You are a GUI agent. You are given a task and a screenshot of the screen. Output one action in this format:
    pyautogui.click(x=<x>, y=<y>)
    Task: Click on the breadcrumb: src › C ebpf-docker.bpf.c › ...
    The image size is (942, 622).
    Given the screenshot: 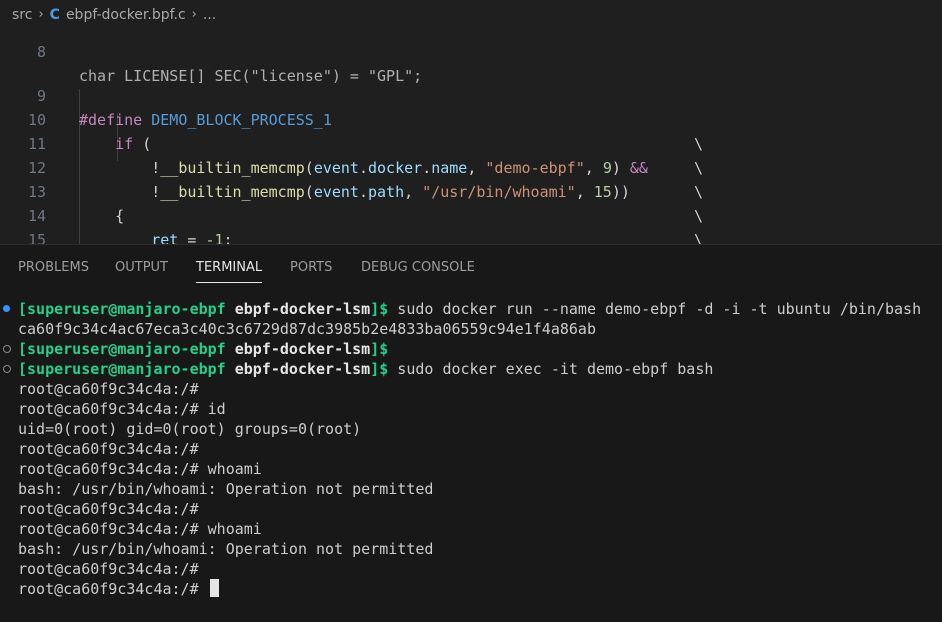 What is the action you would take?
    pyautogui.click(x=471, y=14)
    